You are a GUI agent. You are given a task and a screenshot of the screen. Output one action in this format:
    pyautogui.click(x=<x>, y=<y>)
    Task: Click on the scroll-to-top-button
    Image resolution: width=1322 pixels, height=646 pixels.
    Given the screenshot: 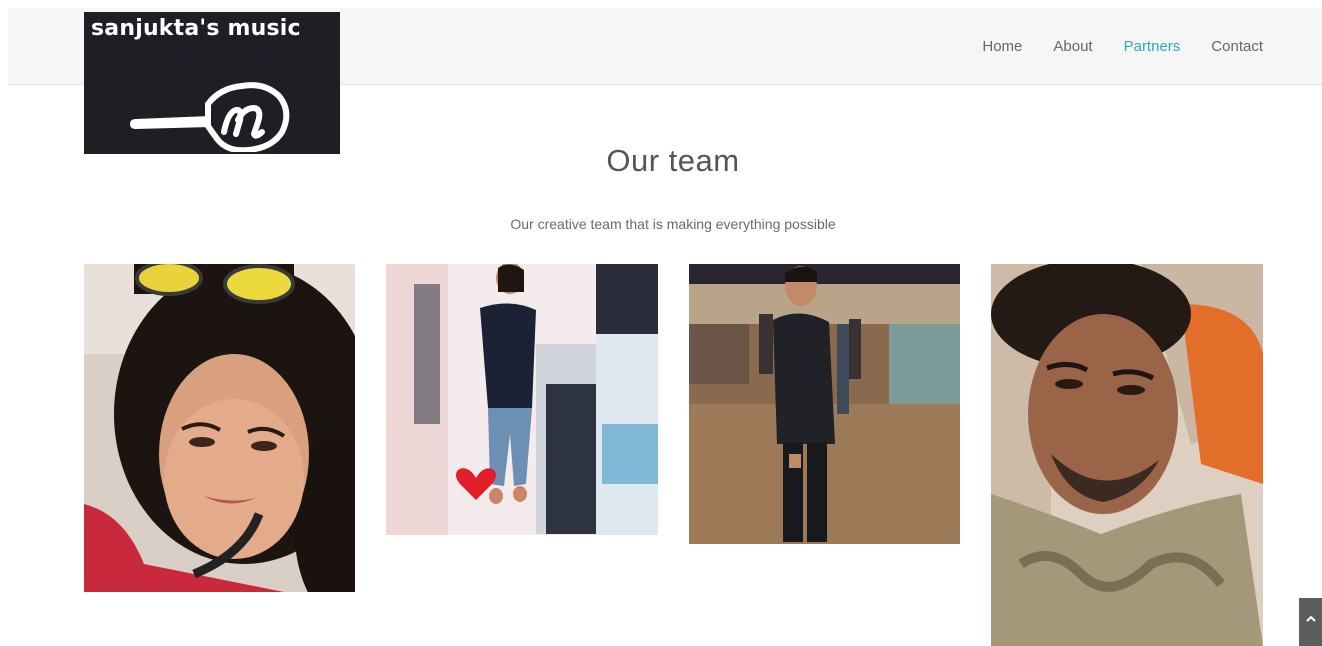 What is the action you would take?
    pyautogui.click(x=1310, y=622)
    